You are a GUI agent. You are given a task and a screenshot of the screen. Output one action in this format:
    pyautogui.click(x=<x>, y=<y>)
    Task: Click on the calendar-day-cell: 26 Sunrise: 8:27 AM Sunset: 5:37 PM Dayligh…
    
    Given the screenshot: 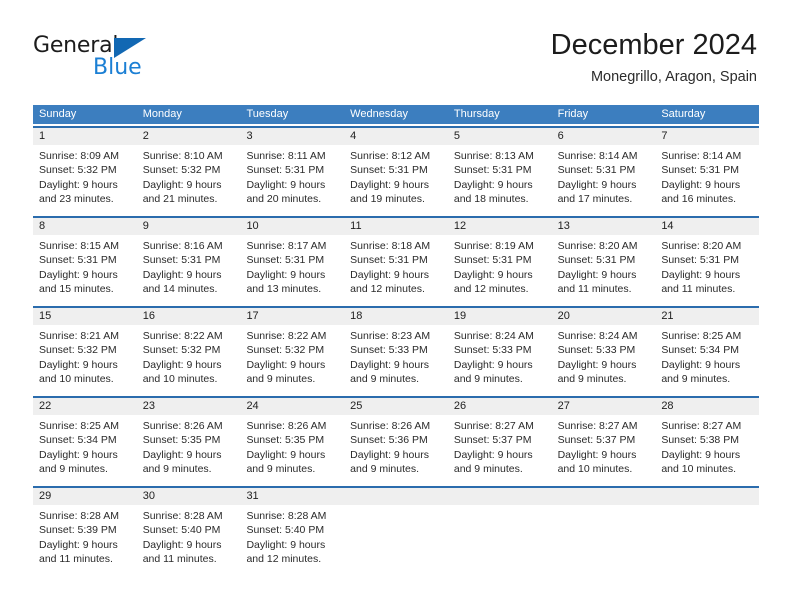 What is the action you would take?
    pyautogui.click(x=499, y=438)
    